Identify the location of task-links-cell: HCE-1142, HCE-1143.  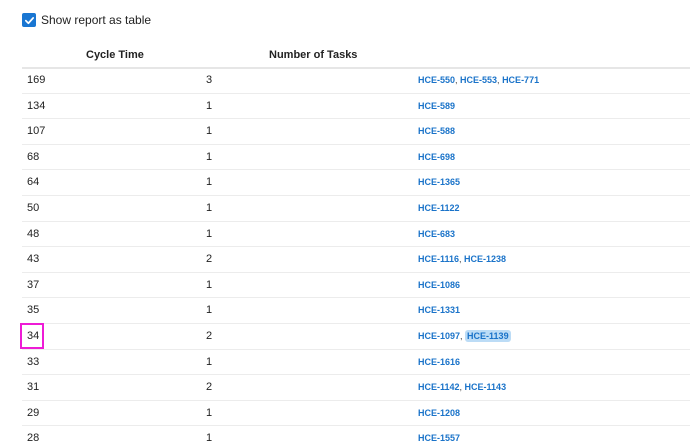
(462, 387).